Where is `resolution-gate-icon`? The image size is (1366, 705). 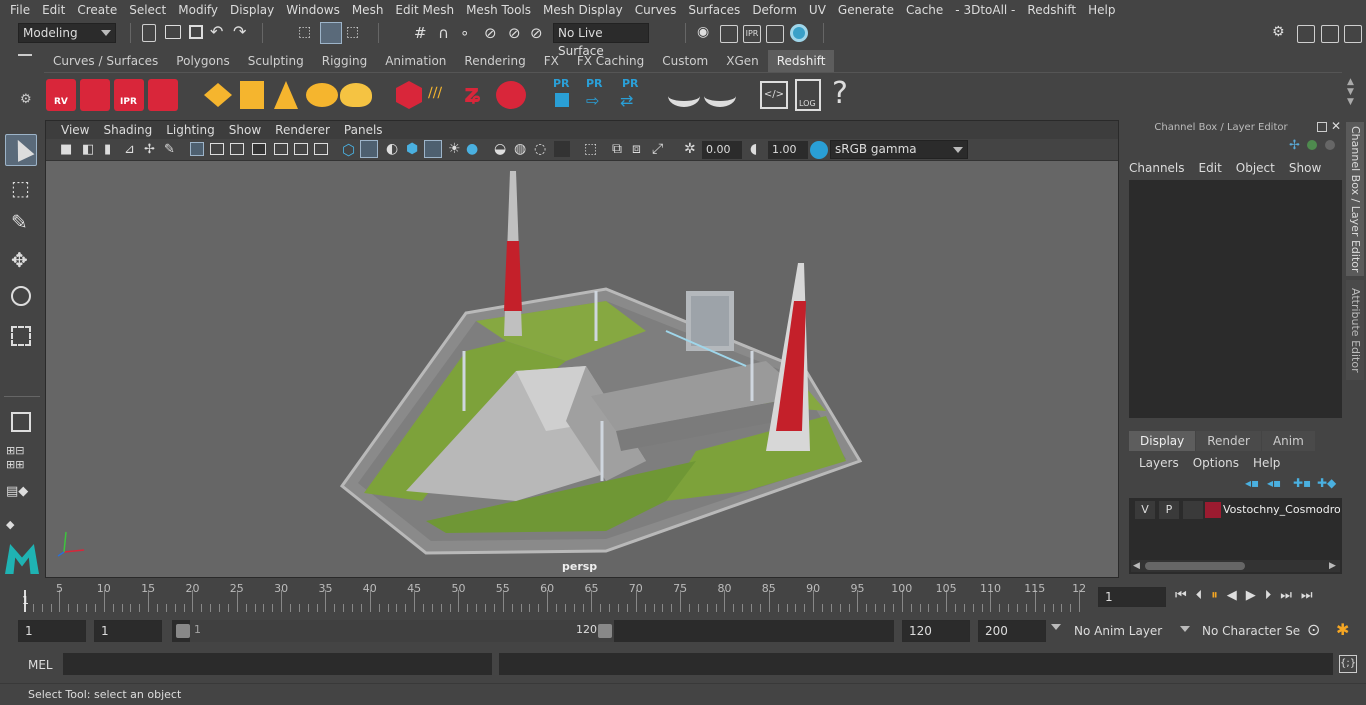 resolution-gate-icon is located at coordinates (237, 149).